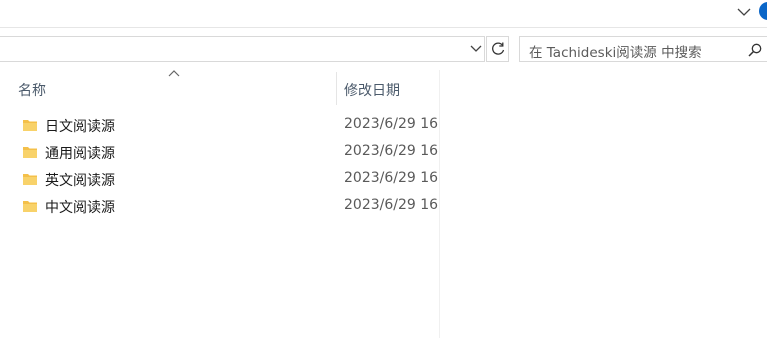 Image resolution: width=767 pixels, height=338 pixels. What do you see at coordinates (615, 53) in the screenshot?
I see `search-placeholder: 在 Tachideski阅读源 中搜索` at bounding box center [615, 53].